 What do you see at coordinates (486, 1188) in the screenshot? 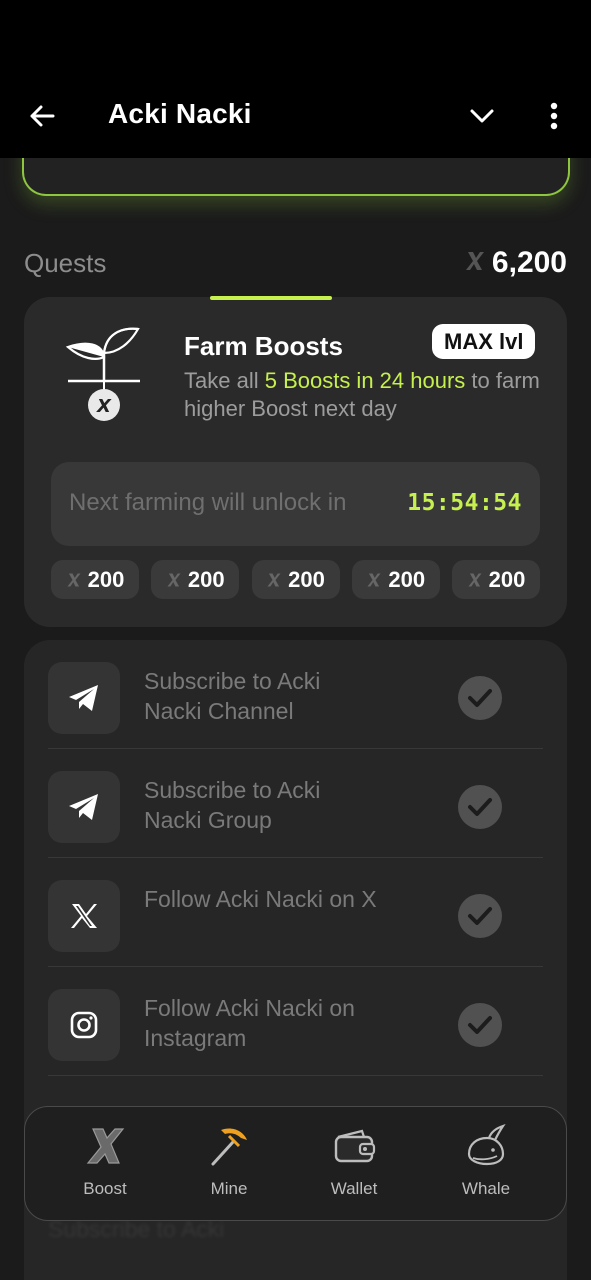
I see `nav-whale-label: Whale` at bounding box center [486, 1188].